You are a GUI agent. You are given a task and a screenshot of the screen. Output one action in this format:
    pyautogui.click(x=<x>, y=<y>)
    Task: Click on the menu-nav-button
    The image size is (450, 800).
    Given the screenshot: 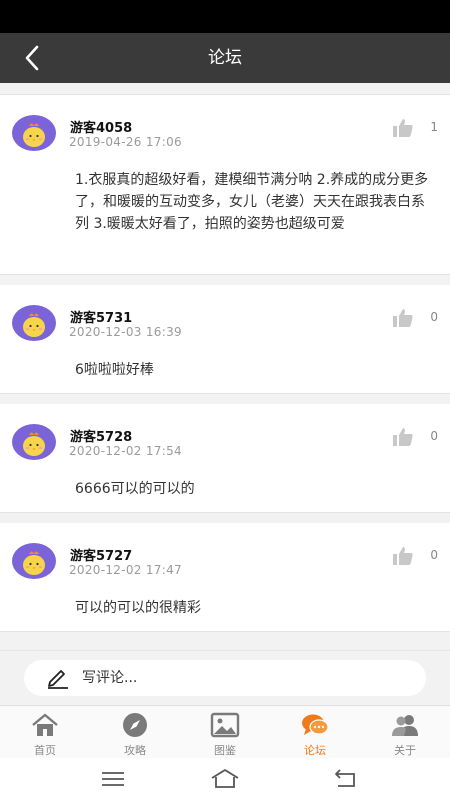 What is the action you would take?
    pyautogui.click(x=113, y=779)
    